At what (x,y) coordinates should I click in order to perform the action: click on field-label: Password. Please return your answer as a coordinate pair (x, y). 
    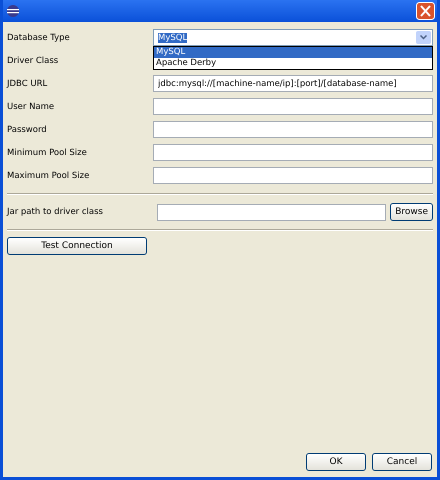
    Looking at the image, I should click on (27, 129).